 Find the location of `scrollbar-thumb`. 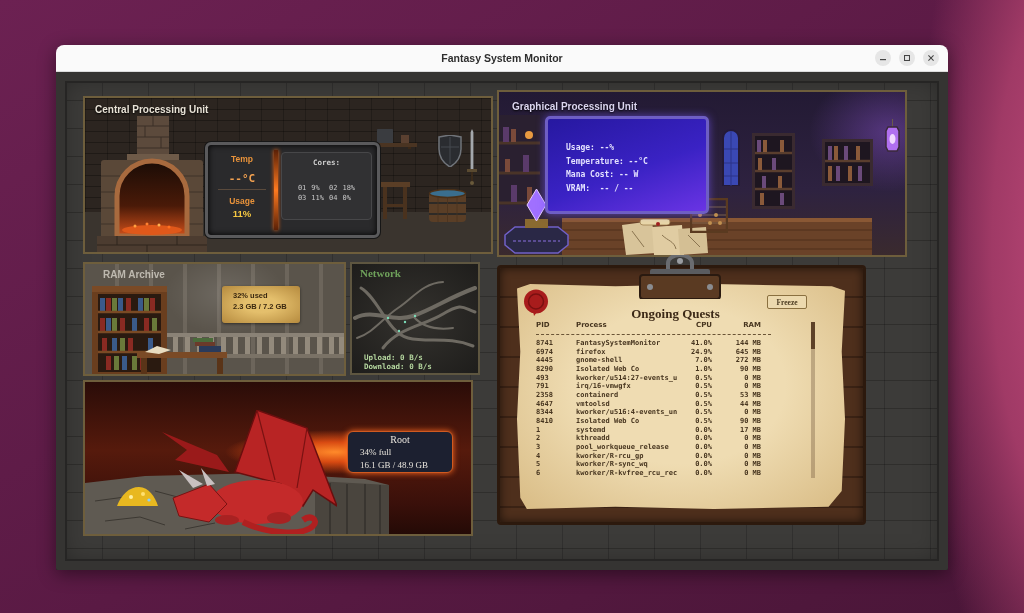

scrollbar-thumb is located at coordinates (813, 335).